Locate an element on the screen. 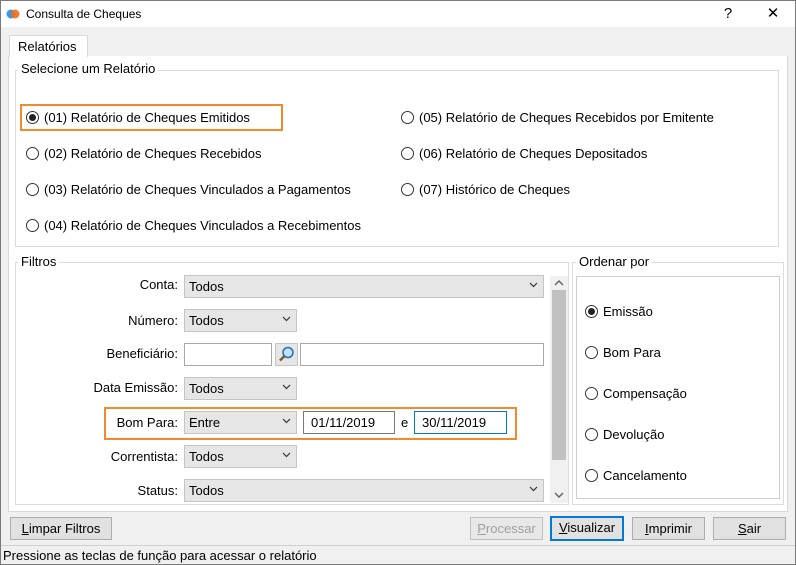  scroll-up-icon is located at coordinates (559, 283).